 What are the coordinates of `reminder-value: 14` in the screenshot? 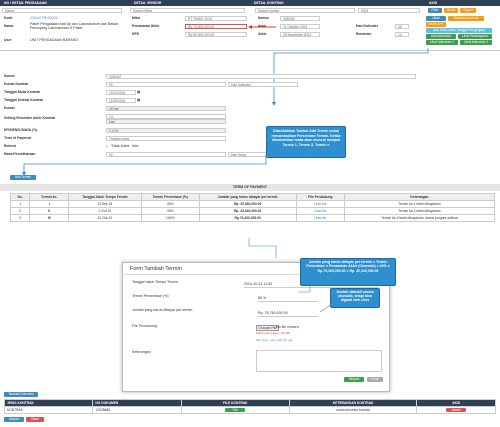 It's located at (402, 34).